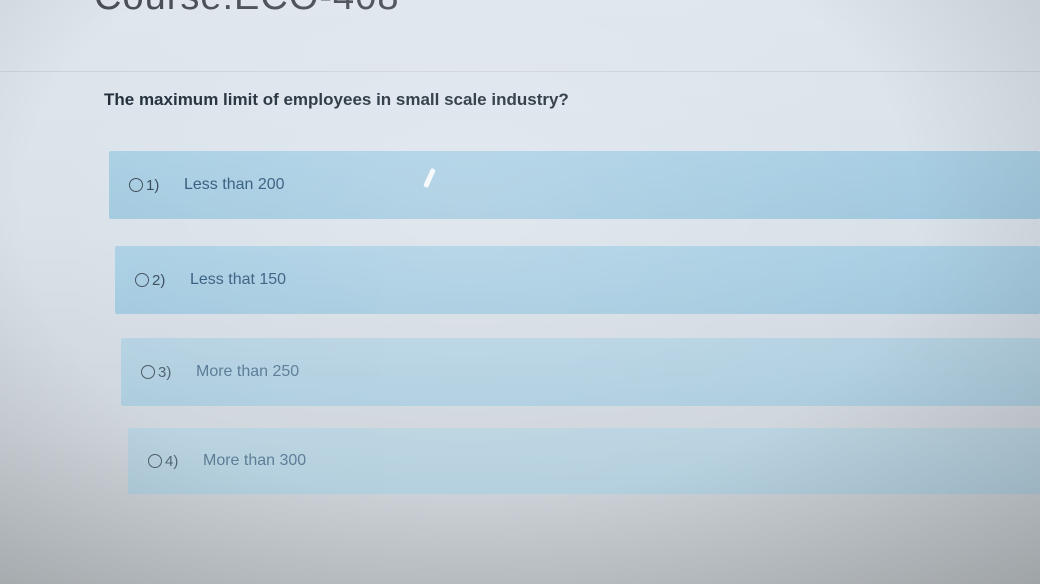  I want to click on option-label-2: Less that 150, so click(238, 280).